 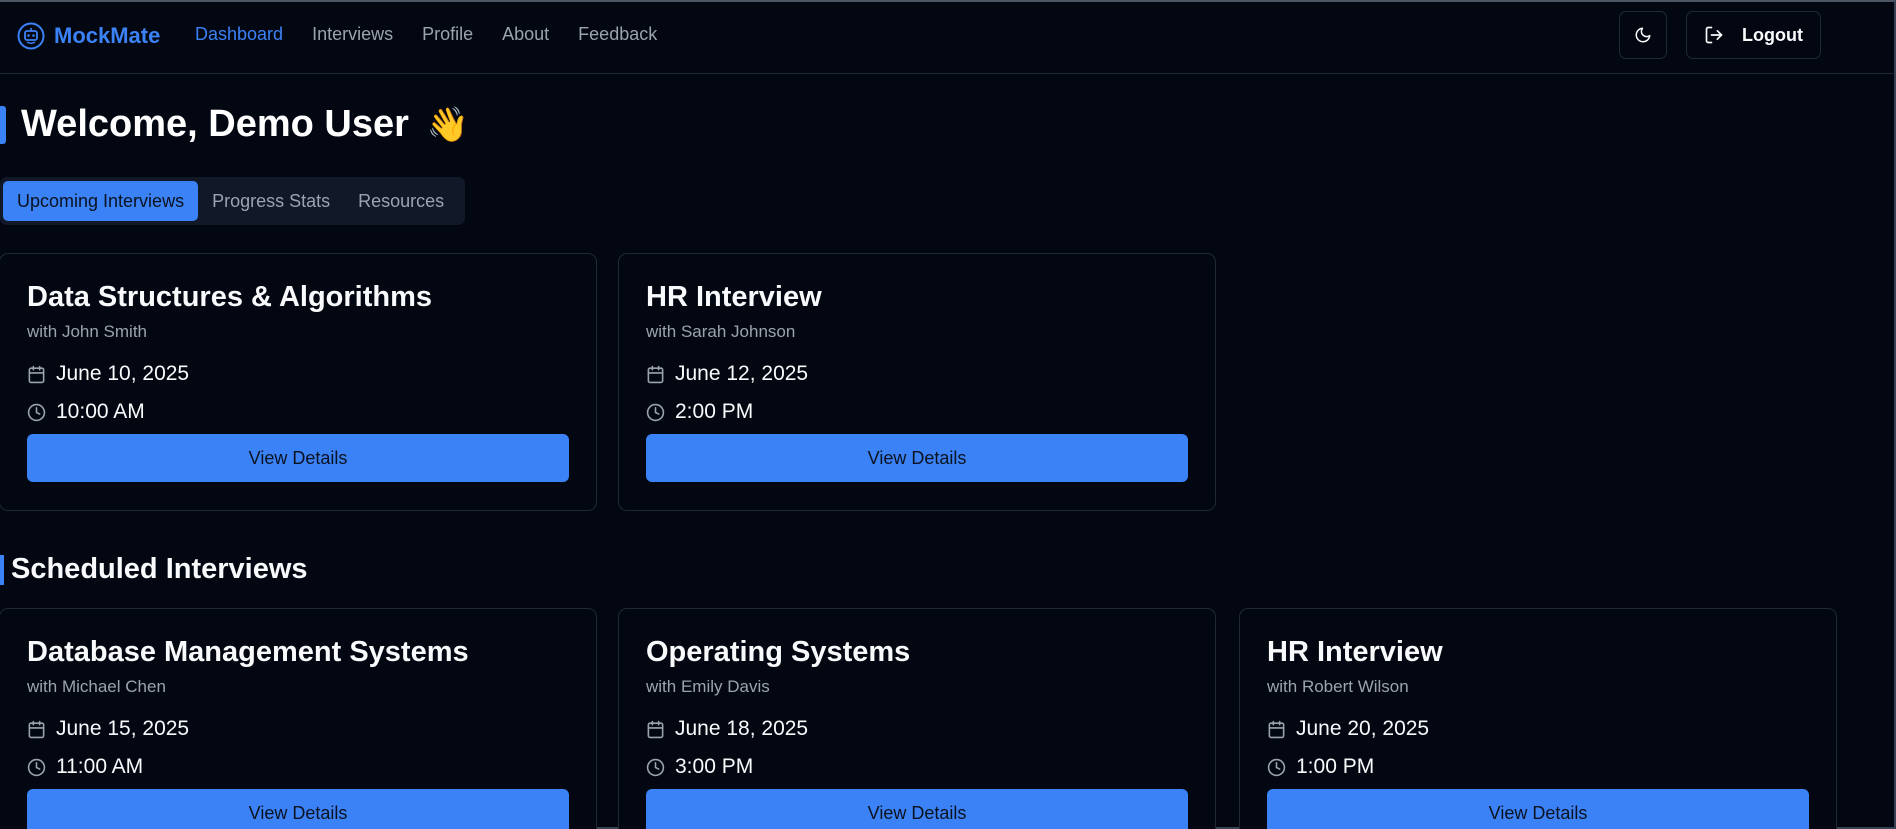 What do you see at coordinates (87, 331) in the screenshot?
I see `interviewer-name: with John Smith` at bounding box center [87, 331].